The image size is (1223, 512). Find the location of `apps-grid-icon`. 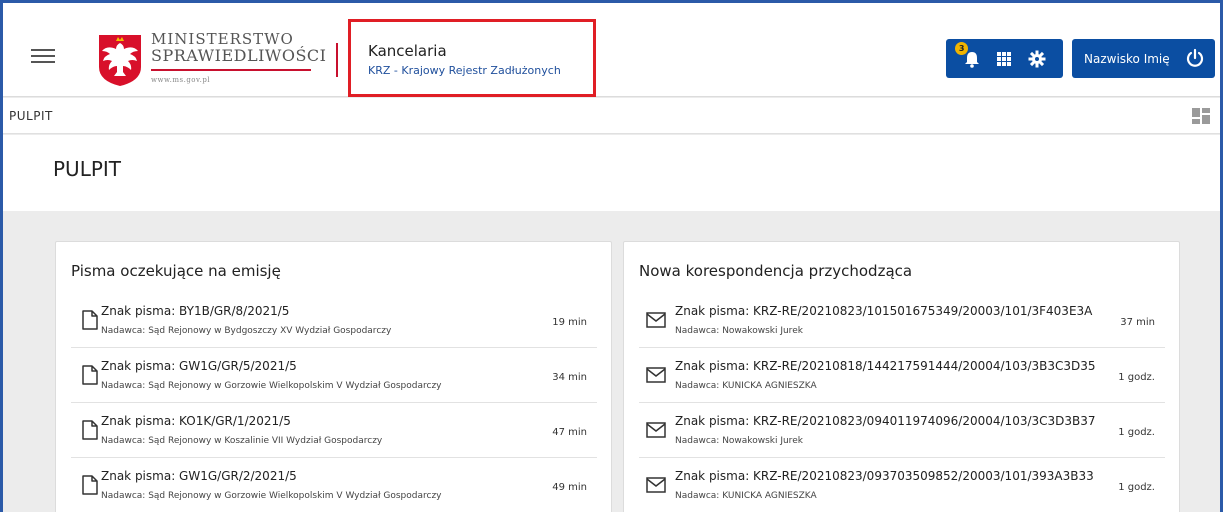

apps-grid-icon is located at coordinates (1004, 58).